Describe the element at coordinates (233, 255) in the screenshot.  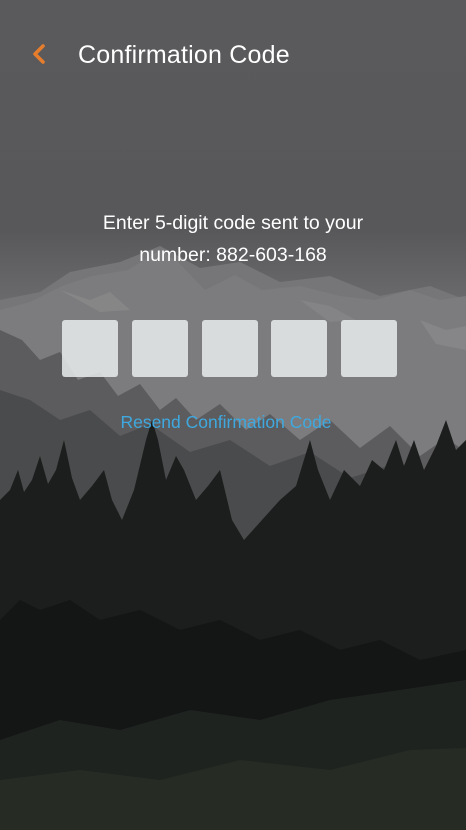
I see `instruction-line-2: number: 882-603-168` at that location.